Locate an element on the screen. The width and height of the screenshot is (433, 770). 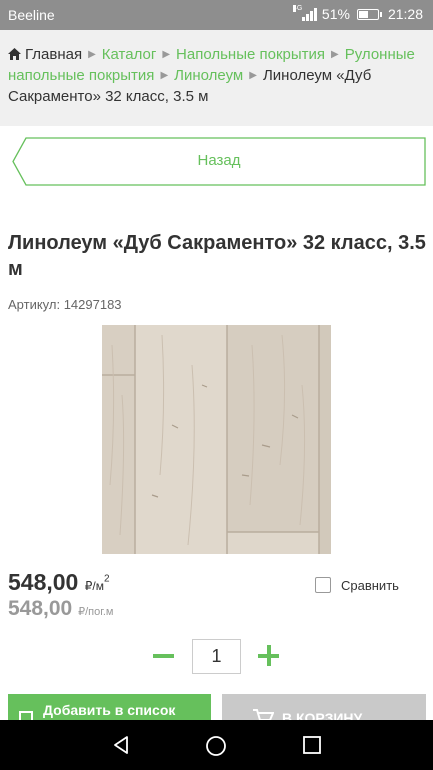
compare-checkbox: Сравнить is located at coordinates (357, 585).